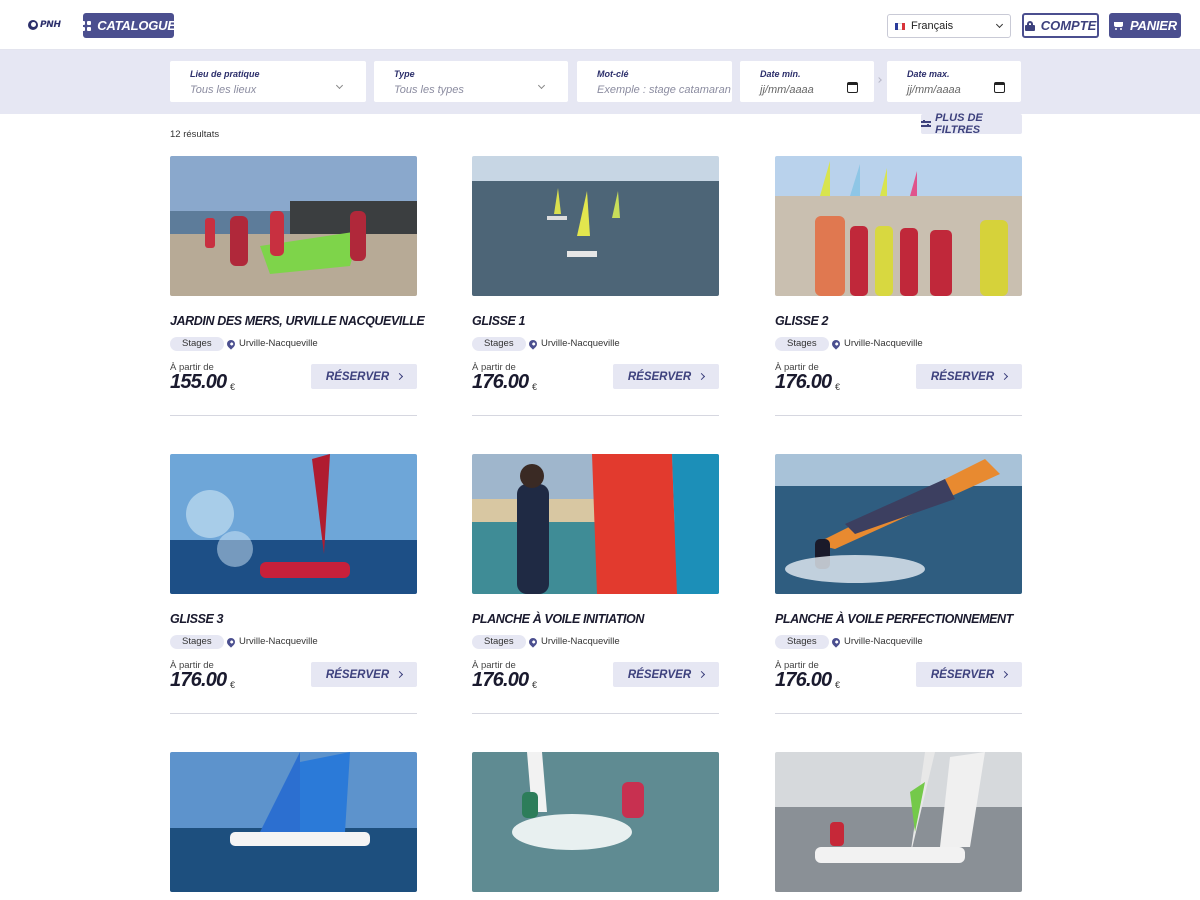  I want to click on sliders-icon, so click(926, 124).